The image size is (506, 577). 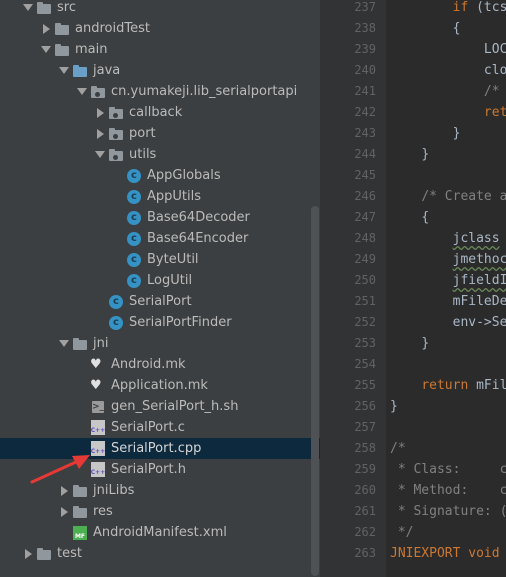 What do you see at coordinates (479, 259) in the screenshot?
I see `code-token: jmethoc` at bounding box center [479, 259].